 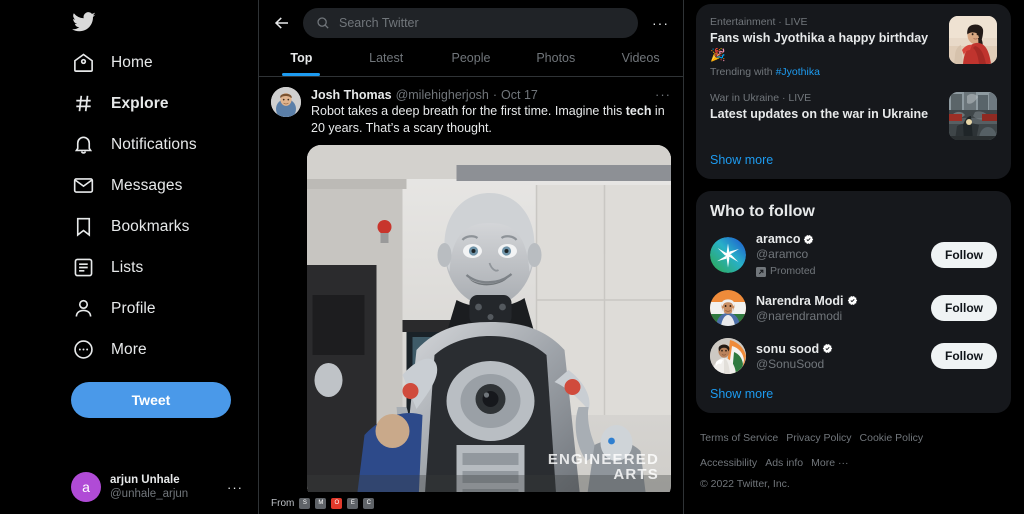 I want to click on sidebar-item-label: Notifications, so click(x=154, y=144).